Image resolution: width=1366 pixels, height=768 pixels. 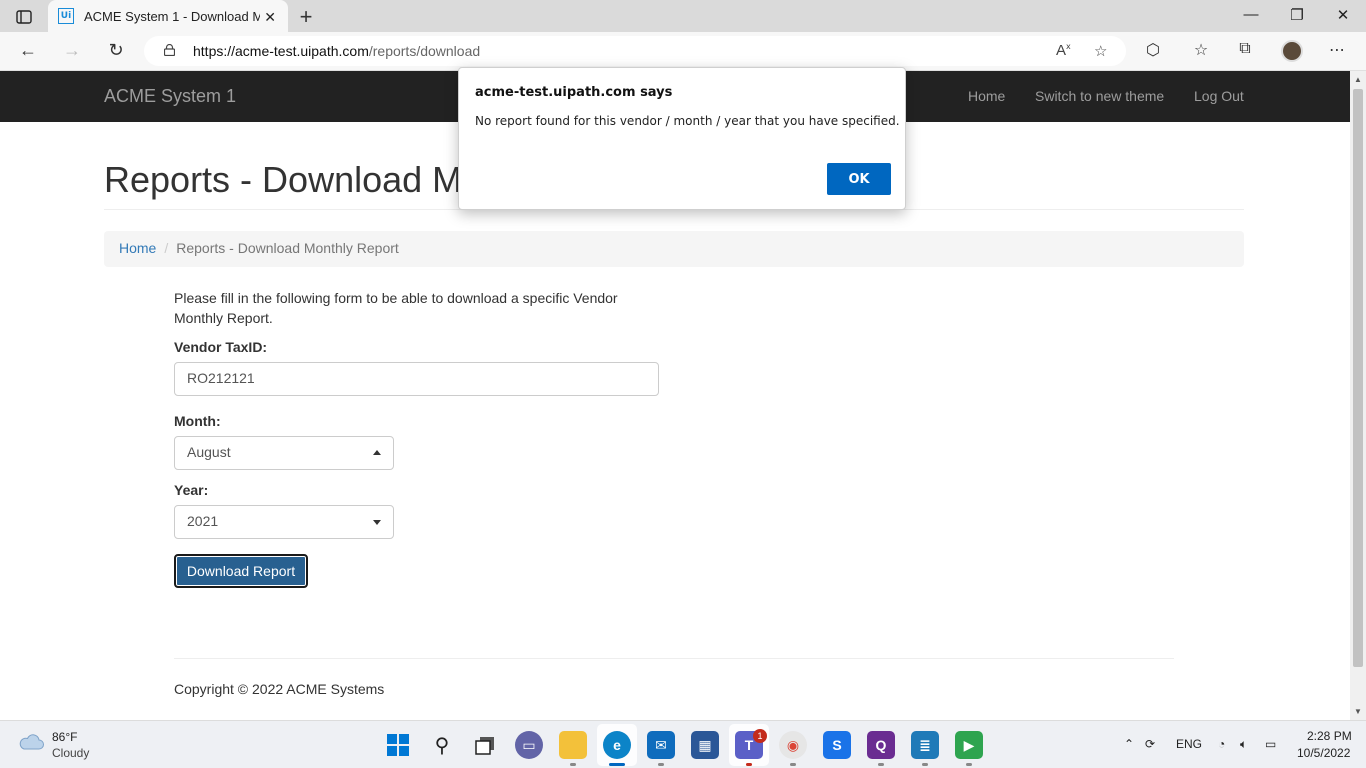 I want to click on footer-divider, so click(x=674, y=658).